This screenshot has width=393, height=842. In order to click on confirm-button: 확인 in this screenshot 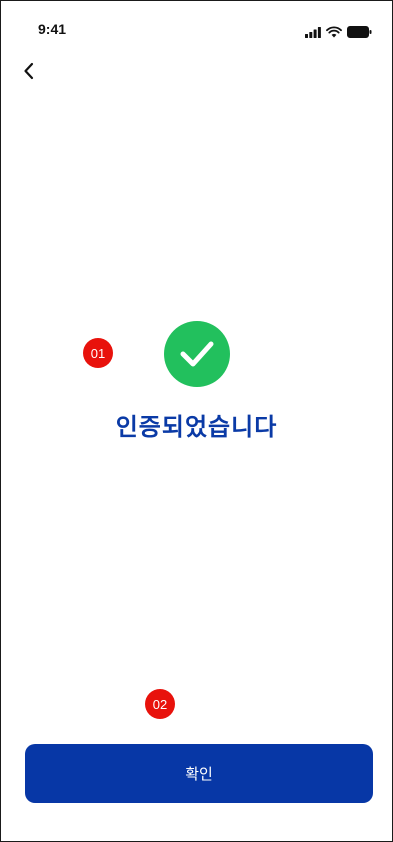, I will do `click(199, 773)`.